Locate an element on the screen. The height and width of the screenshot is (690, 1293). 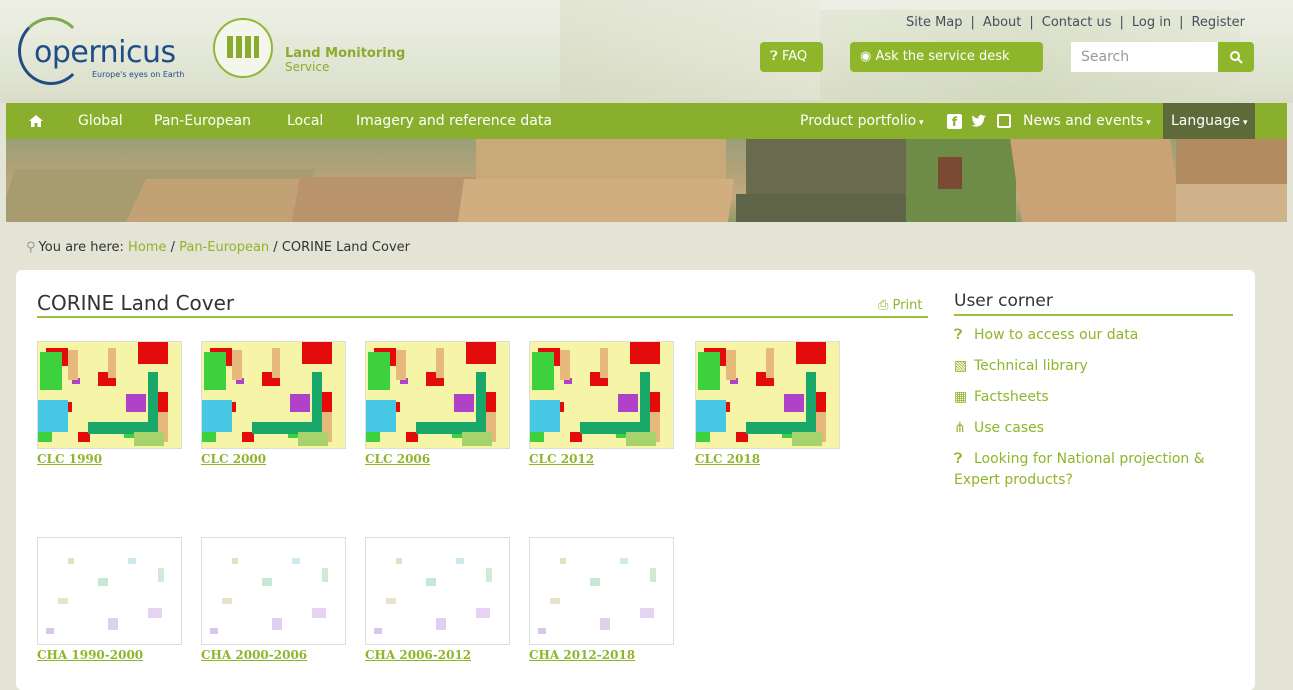
news-events-label: News and events is located at coordinates (1083, 121).